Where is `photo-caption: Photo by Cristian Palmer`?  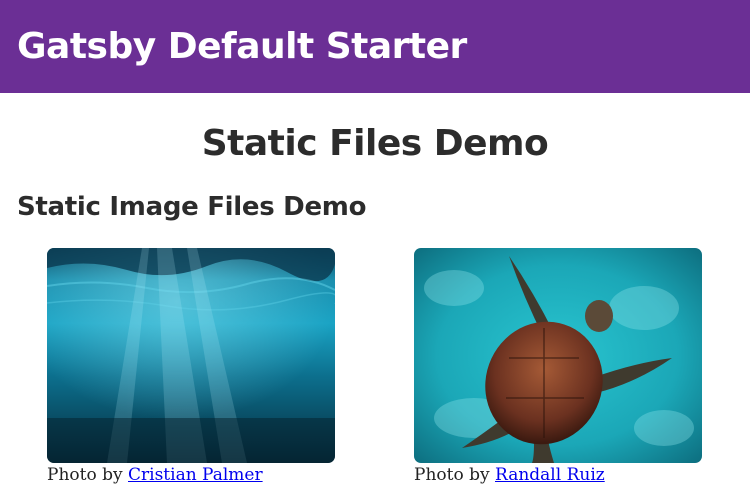 photo-caption: Photo by Cristian Palmer is located at coordinates (192, 475).